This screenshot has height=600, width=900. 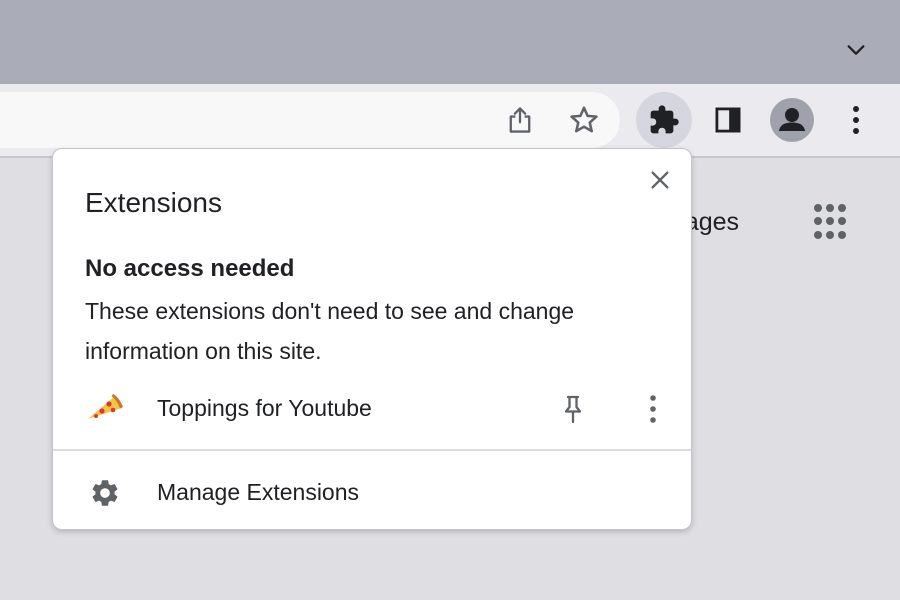 I want to click on puzzle-icon, so click(x=664, y=119).